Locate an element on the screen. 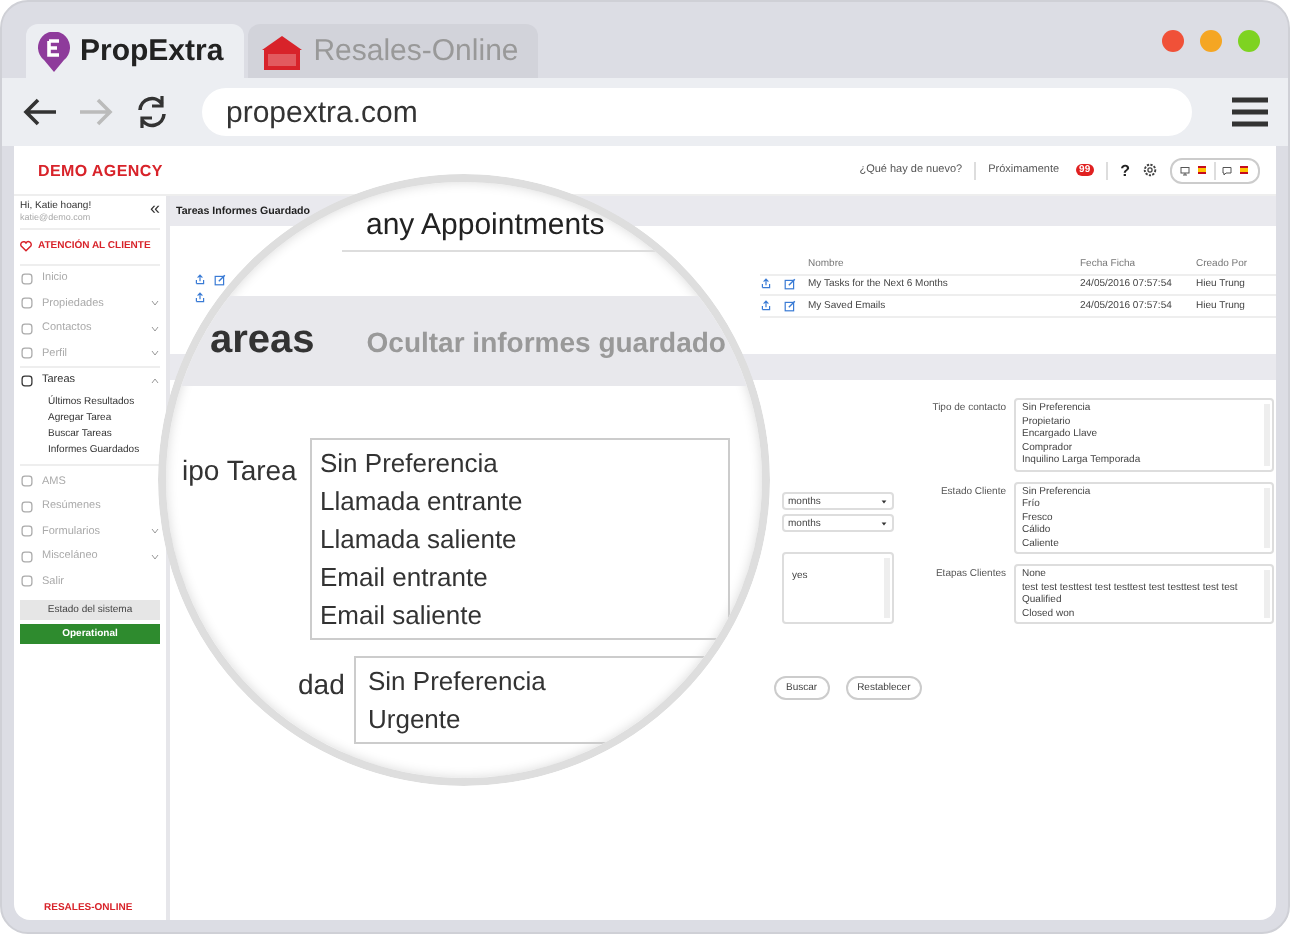 The image size is (1290, 934). reload-icon is located at coordinates (152, 112).